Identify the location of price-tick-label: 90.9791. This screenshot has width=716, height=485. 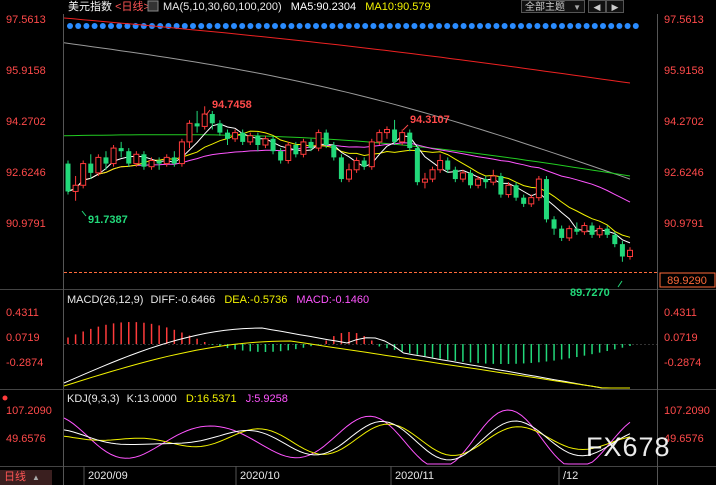
(684, 224).